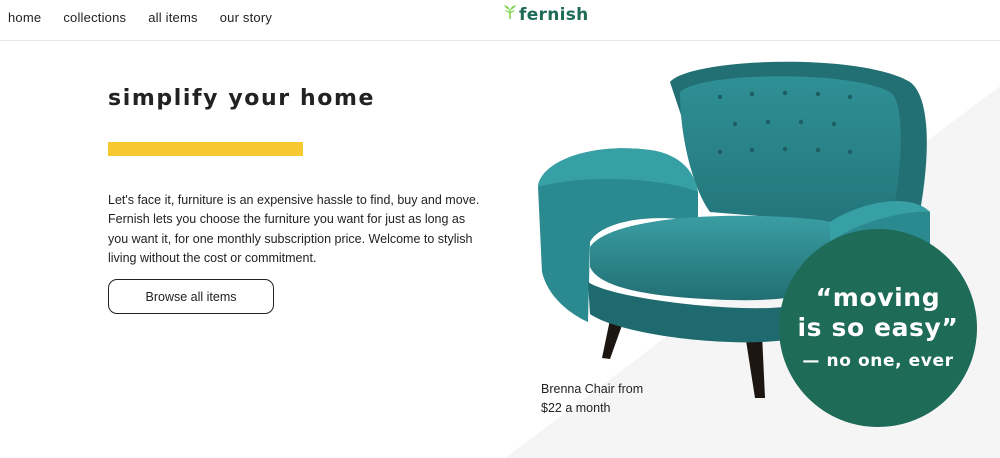 Image resolution: width=1000 pixels, height=458 pixels. I want to click on logo-wordmark: fernish, so click(554, 15).